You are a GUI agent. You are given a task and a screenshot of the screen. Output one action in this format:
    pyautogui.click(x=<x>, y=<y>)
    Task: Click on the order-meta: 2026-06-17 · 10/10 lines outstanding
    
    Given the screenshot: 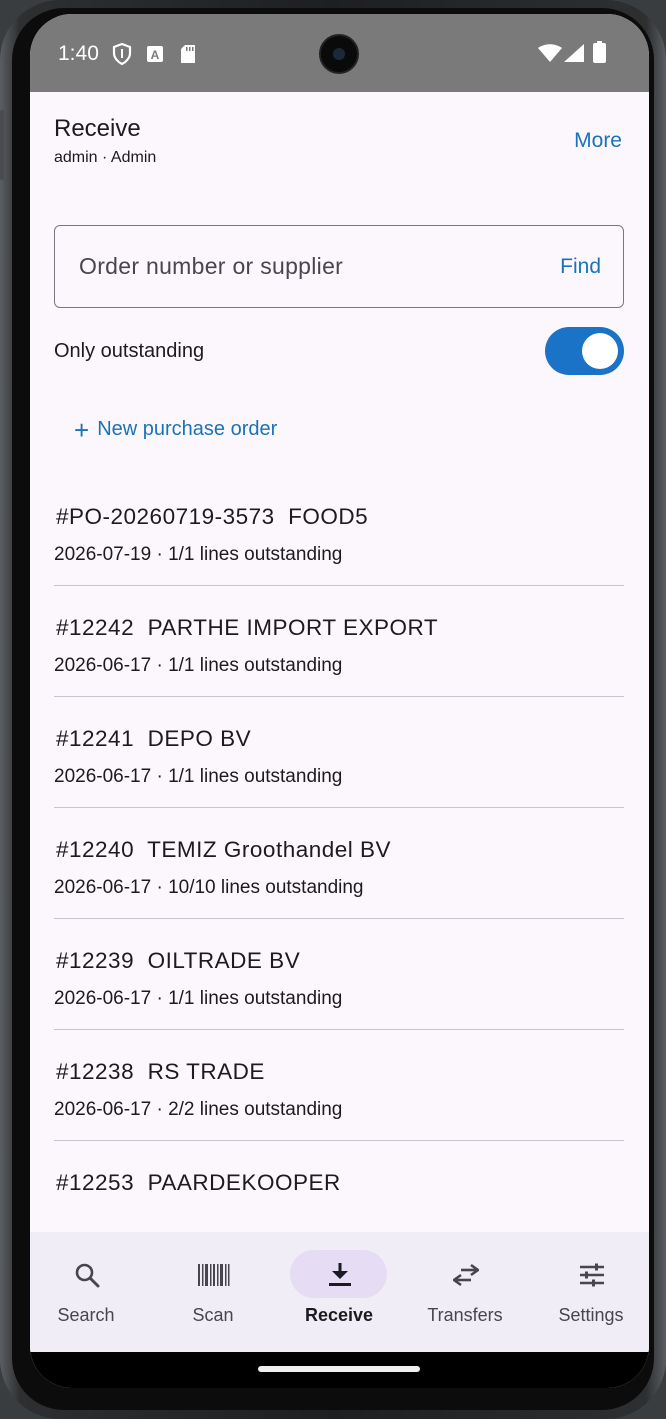 What is the action you would take?
    pyautogui.click(x=209, y=887)
    